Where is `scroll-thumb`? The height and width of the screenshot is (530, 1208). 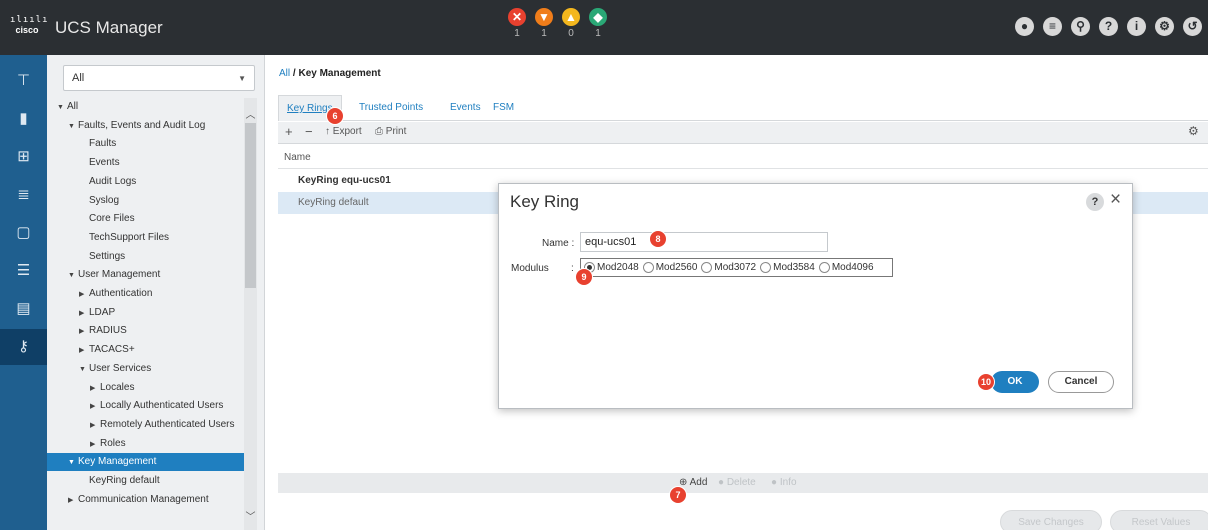
scroll-thumb is located at coordinates (250, 205).